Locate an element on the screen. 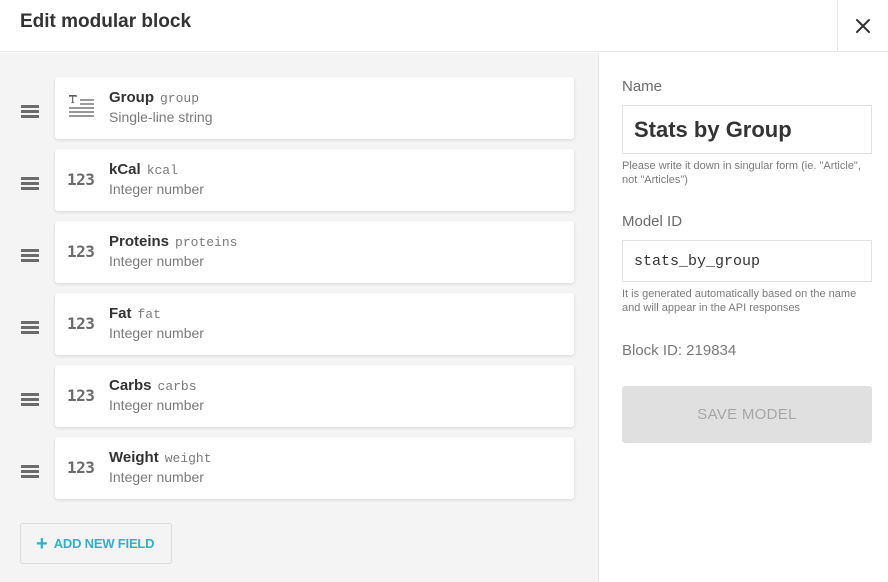 Image resolution: width=888 pixels, height=582 pixels. model-id-label: Model ID is located at coordinates (652, 221).